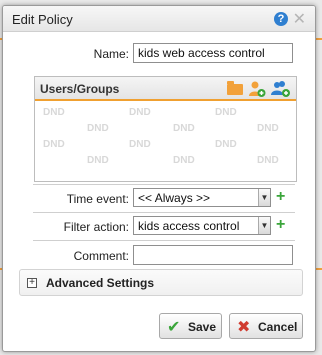 The width and height of the screenshot is (322, 355). I want to click on name-row: Name:, so click(159, 54).